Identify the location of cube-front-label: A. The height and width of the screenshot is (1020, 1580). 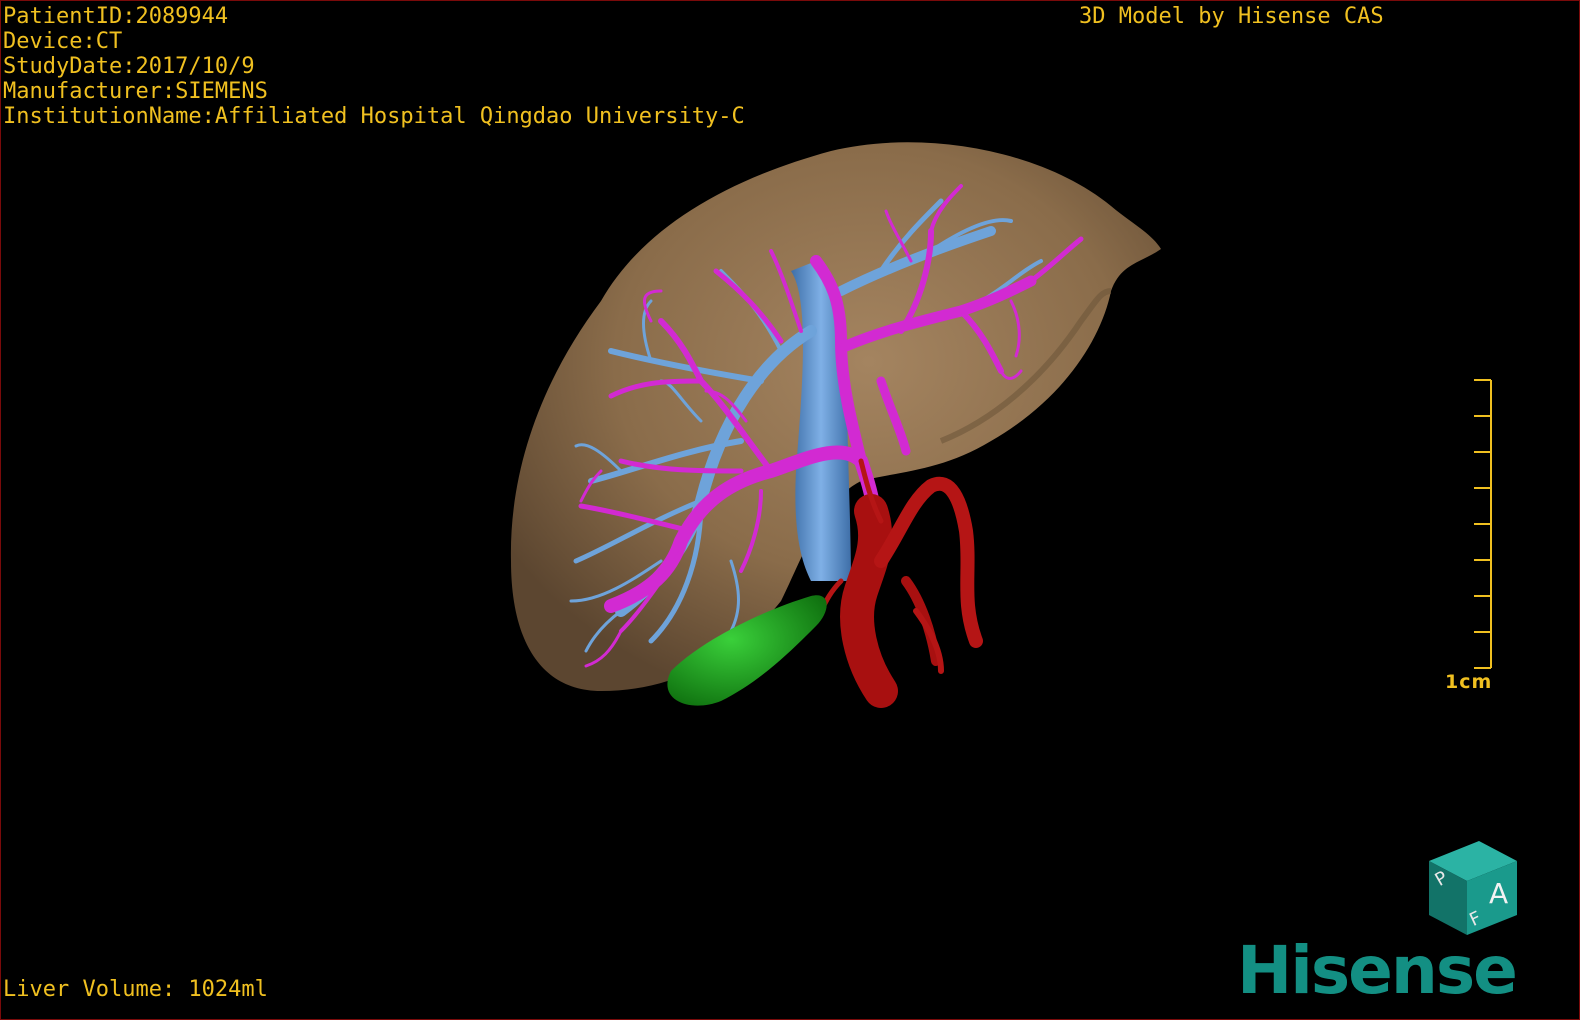
(1498, 893).